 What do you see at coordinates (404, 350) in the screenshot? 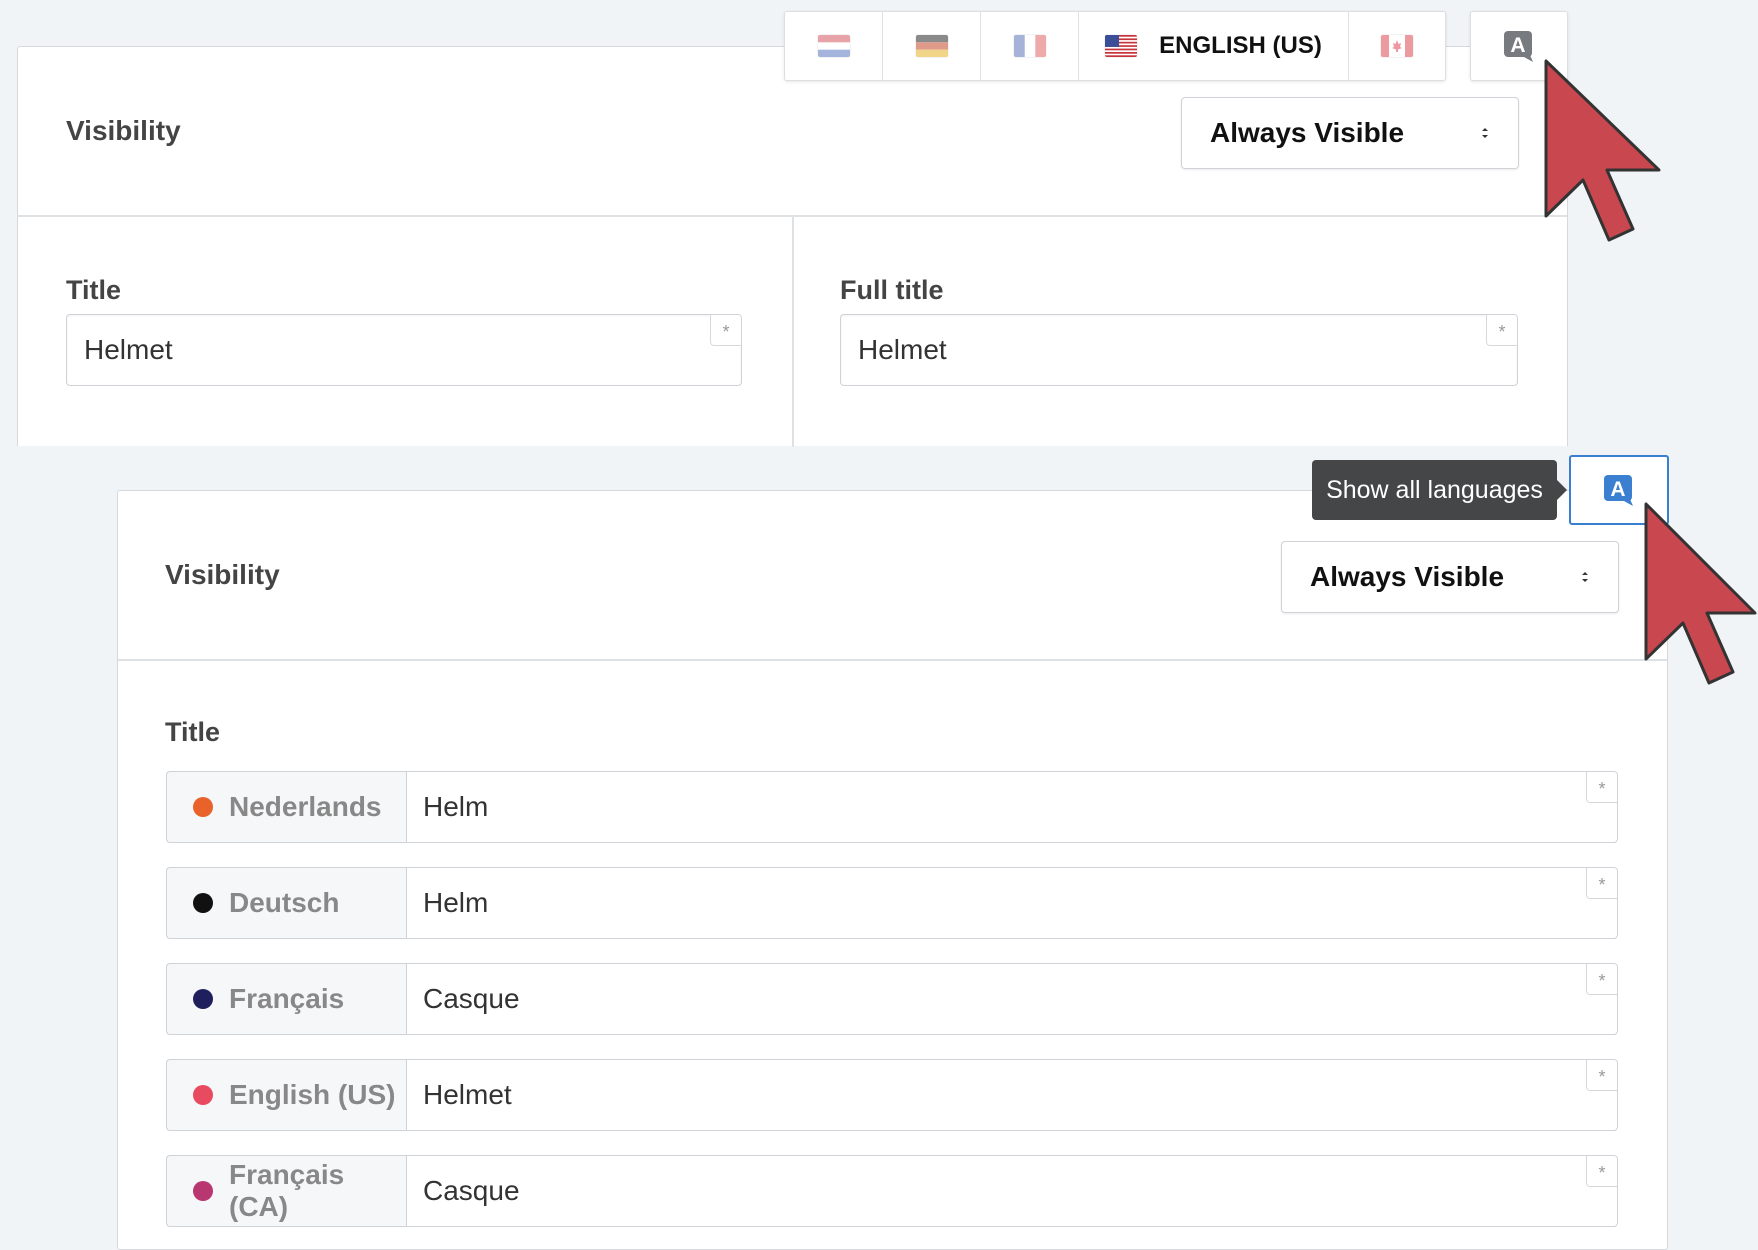
I see `title-input: Helmet *` at bounding box center [404, 350].